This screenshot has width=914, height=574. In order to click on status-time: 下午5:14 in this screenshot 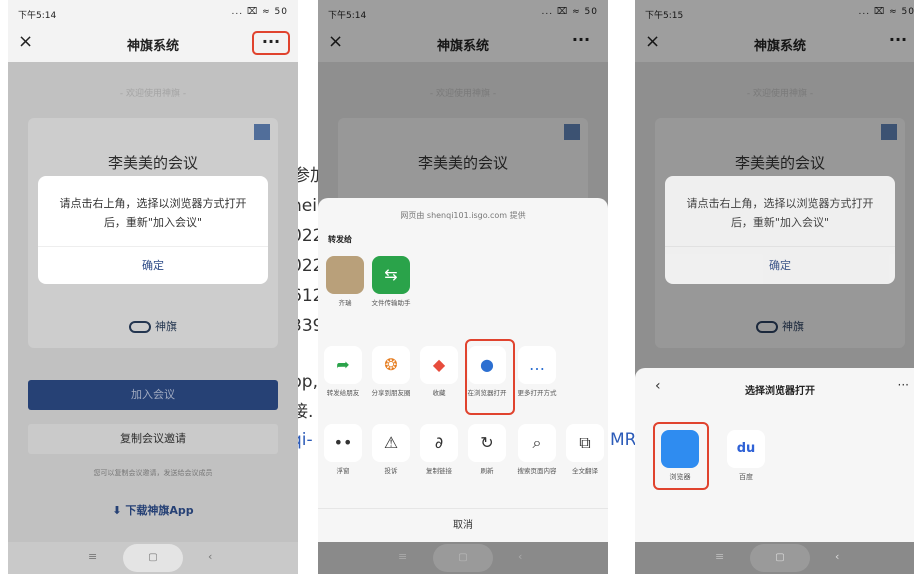, I will do `click(37, 16)`.